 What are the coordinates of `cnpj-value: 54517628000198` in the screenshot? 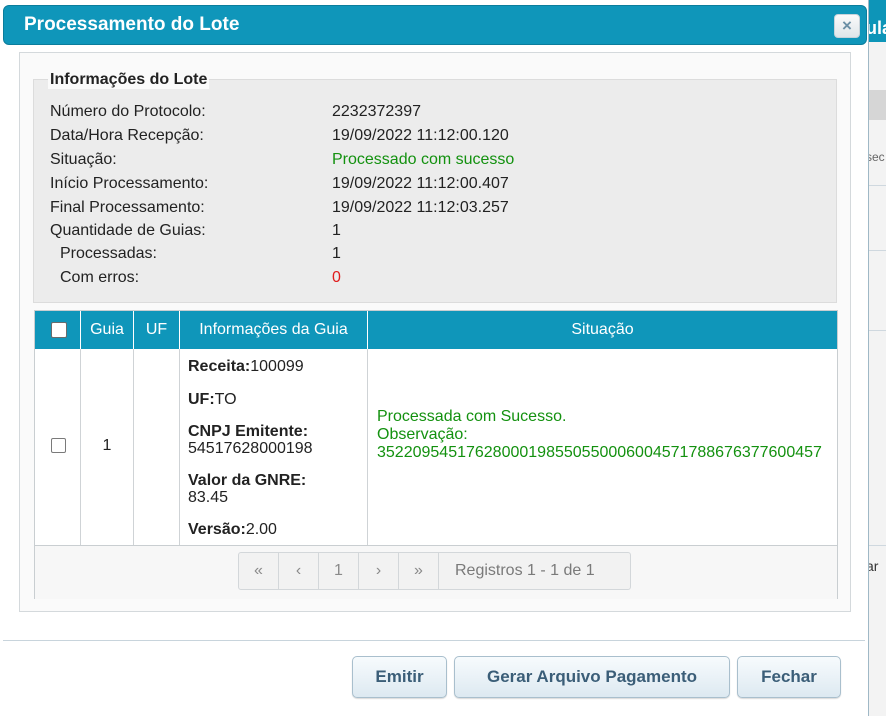 It's located at (250, 448).